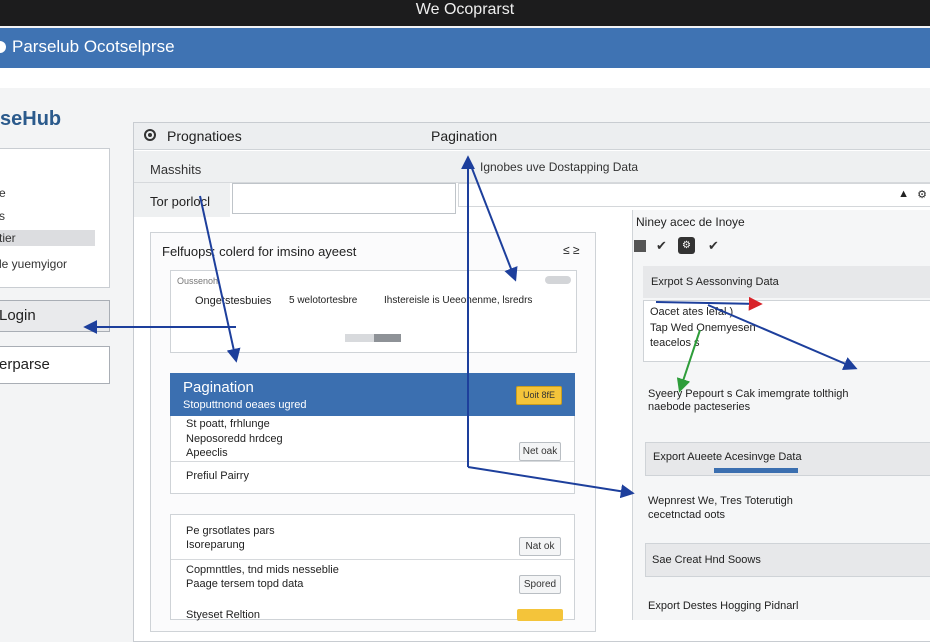 This screenshot has width=930, height=642. What do you see at coordinates (675, 343) in the screenshot?
I see `option-line: teacelos s` at bounding box center [675, 343].